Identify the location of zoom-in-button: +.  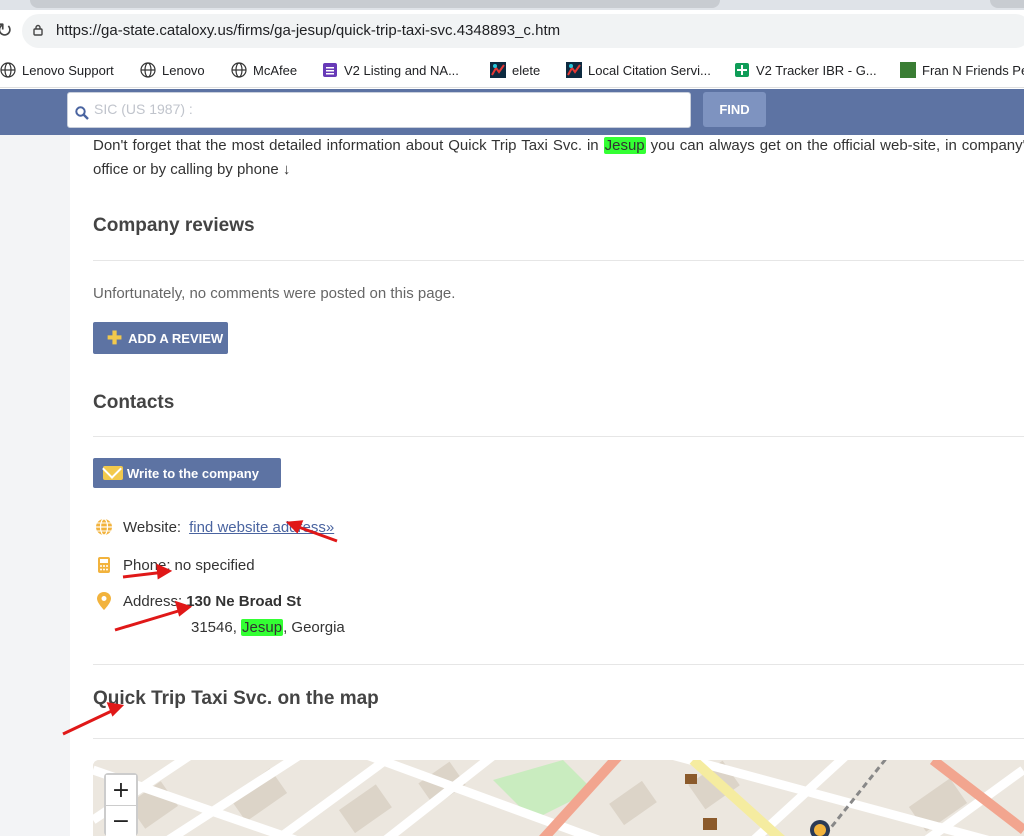
(121, 790).